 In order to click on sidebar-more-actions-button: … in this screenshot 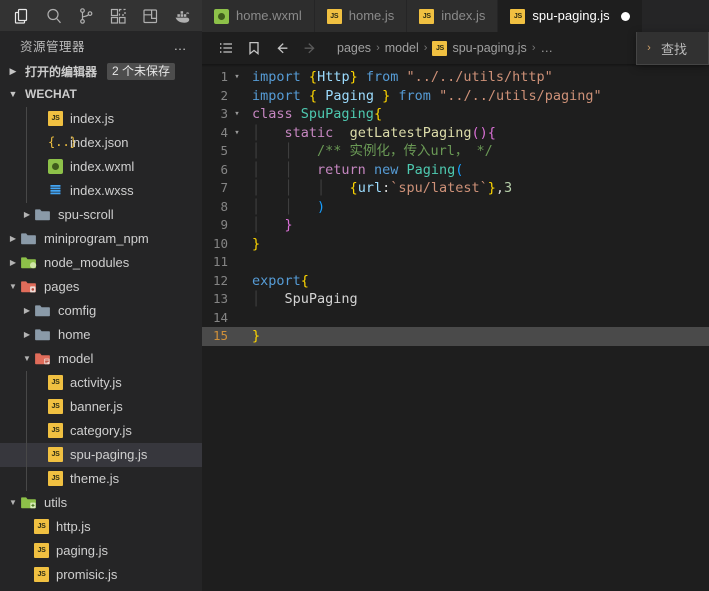, I will do `click(181, 45)`.